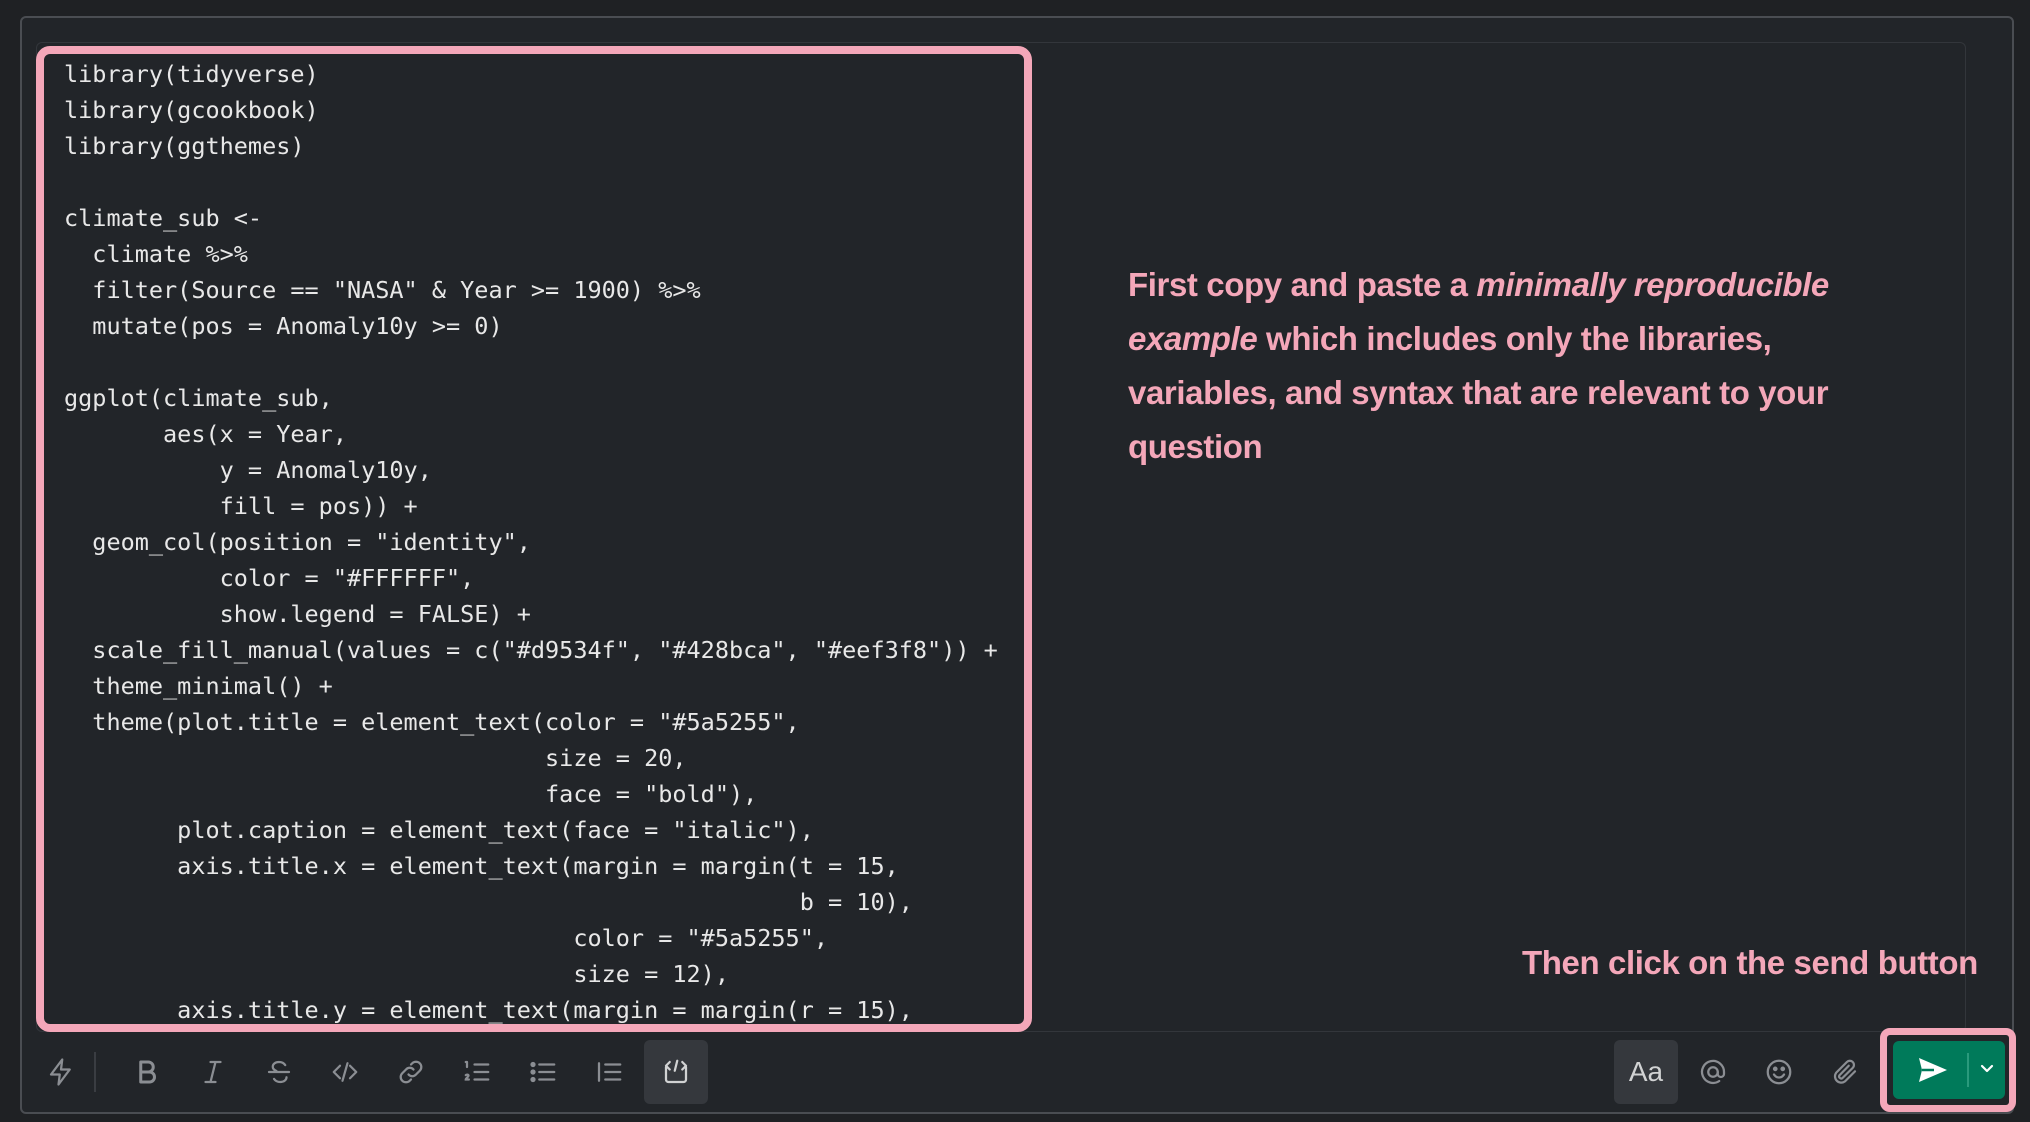  I want to click on code-line: show.legend = FALSE) +, so click(297, 614).